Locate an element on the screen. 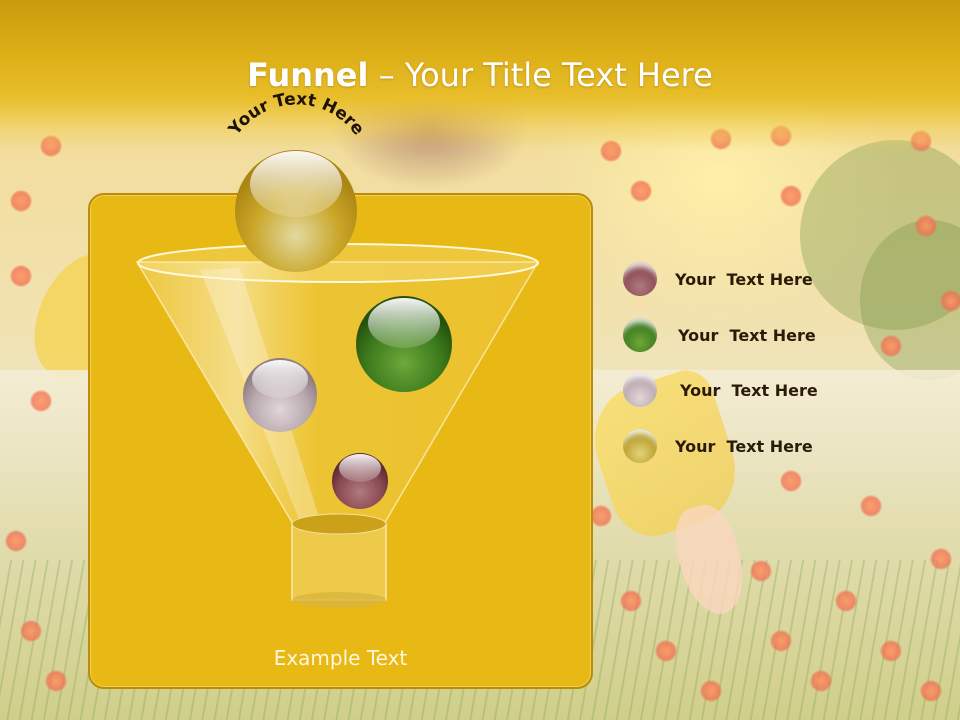  funnel-arc-label: Your Text Here is located at coordinates (296, 114).